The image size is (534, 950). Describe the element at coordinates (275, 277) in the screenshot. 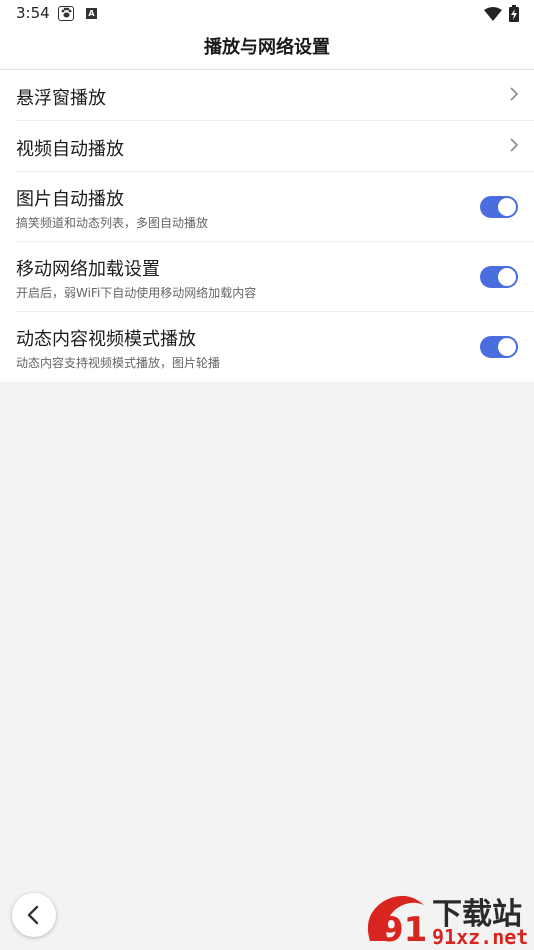

I see `setting-mobile-network-load: 移动网络加载设置 开启后，弱WiFi下自动使用移动网络加载内容` at that location.